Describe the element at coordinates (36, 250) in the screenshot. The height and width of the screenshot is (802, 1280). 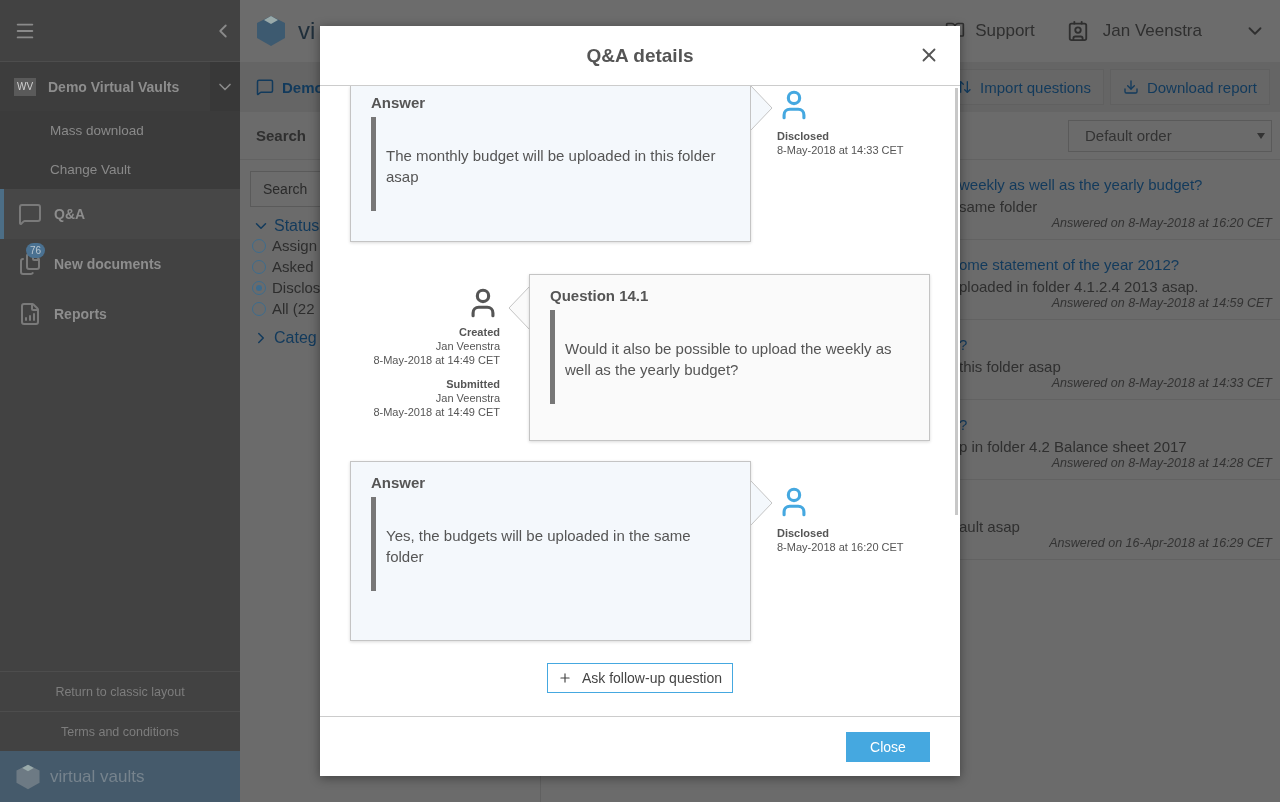
I see `count-badge: 76` at that location.